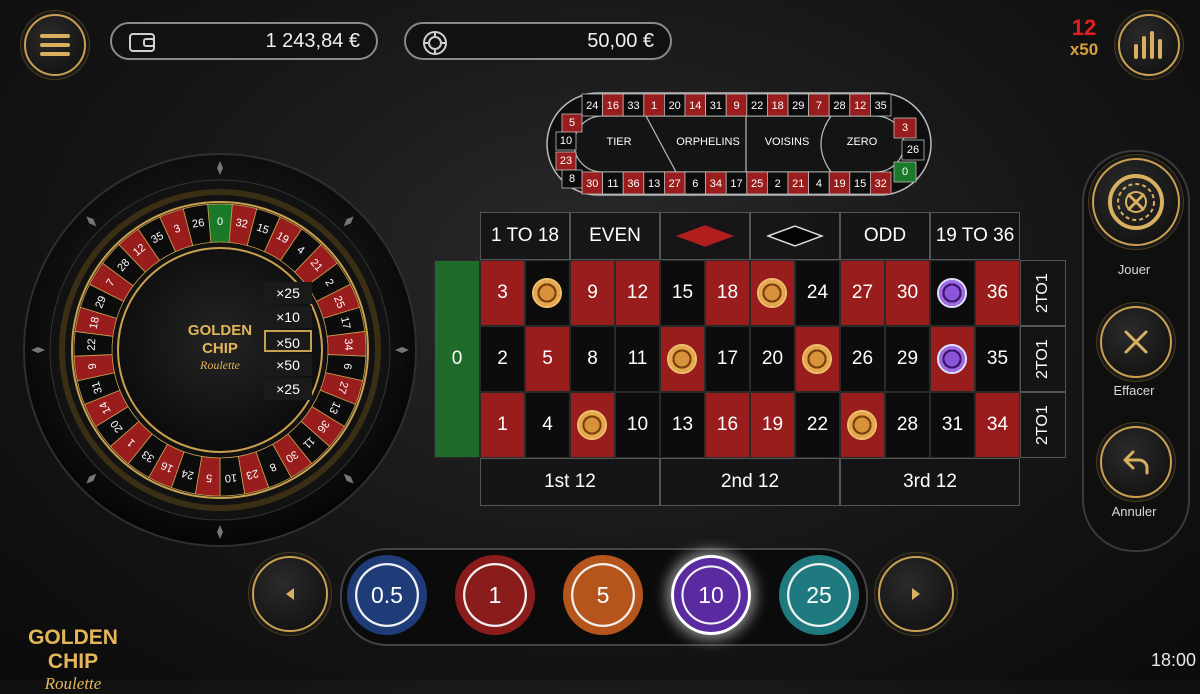 The height and width of the screenshot is (694, 1200). I want to click on zero-cell: 0, so click(457, 359).